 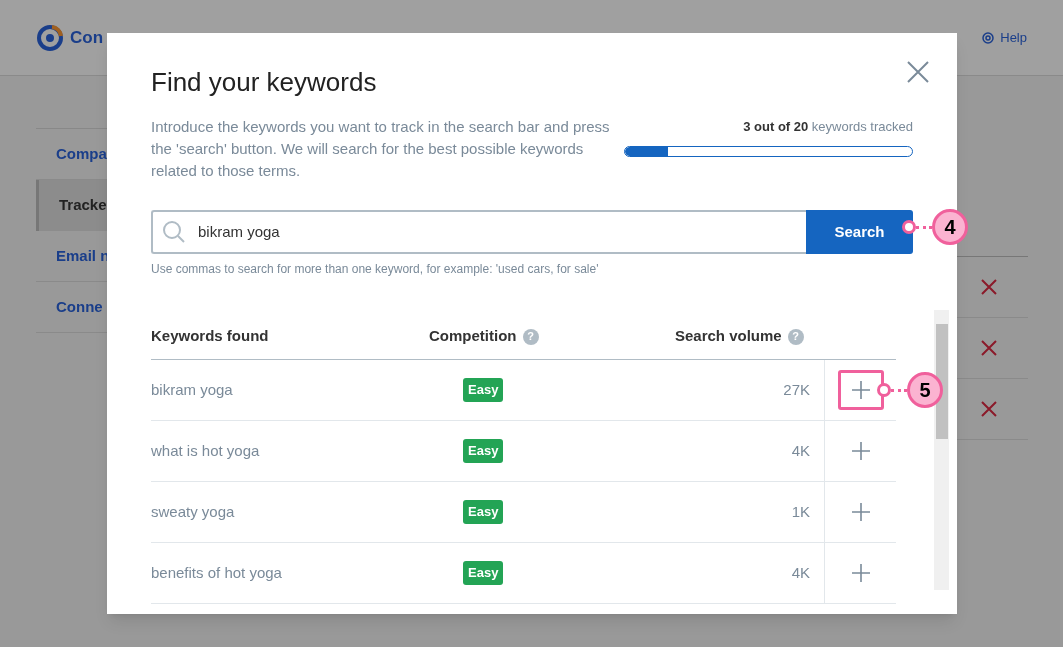 I want to click on keyword-cell-text: sweaty yoga, so click(x=193, y=511).